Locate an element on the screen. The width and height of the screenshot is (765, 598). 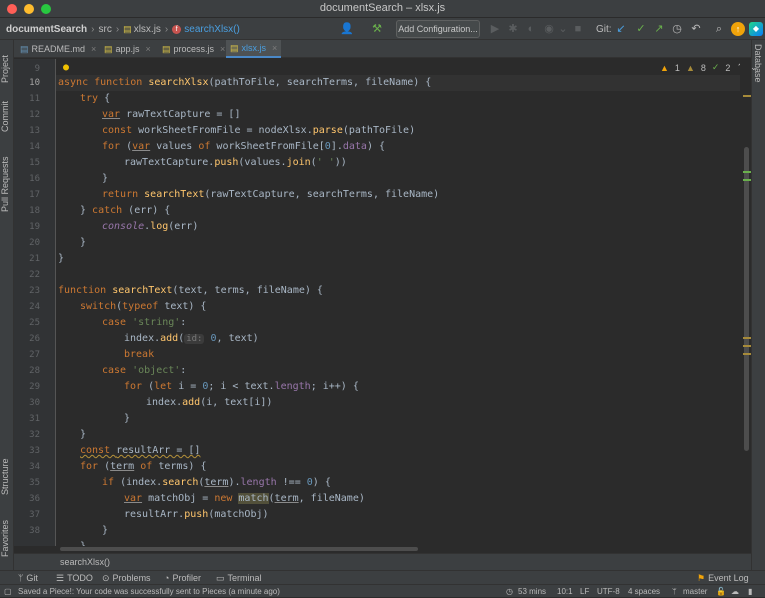
code-line: break is located at coordinates (139, 354).